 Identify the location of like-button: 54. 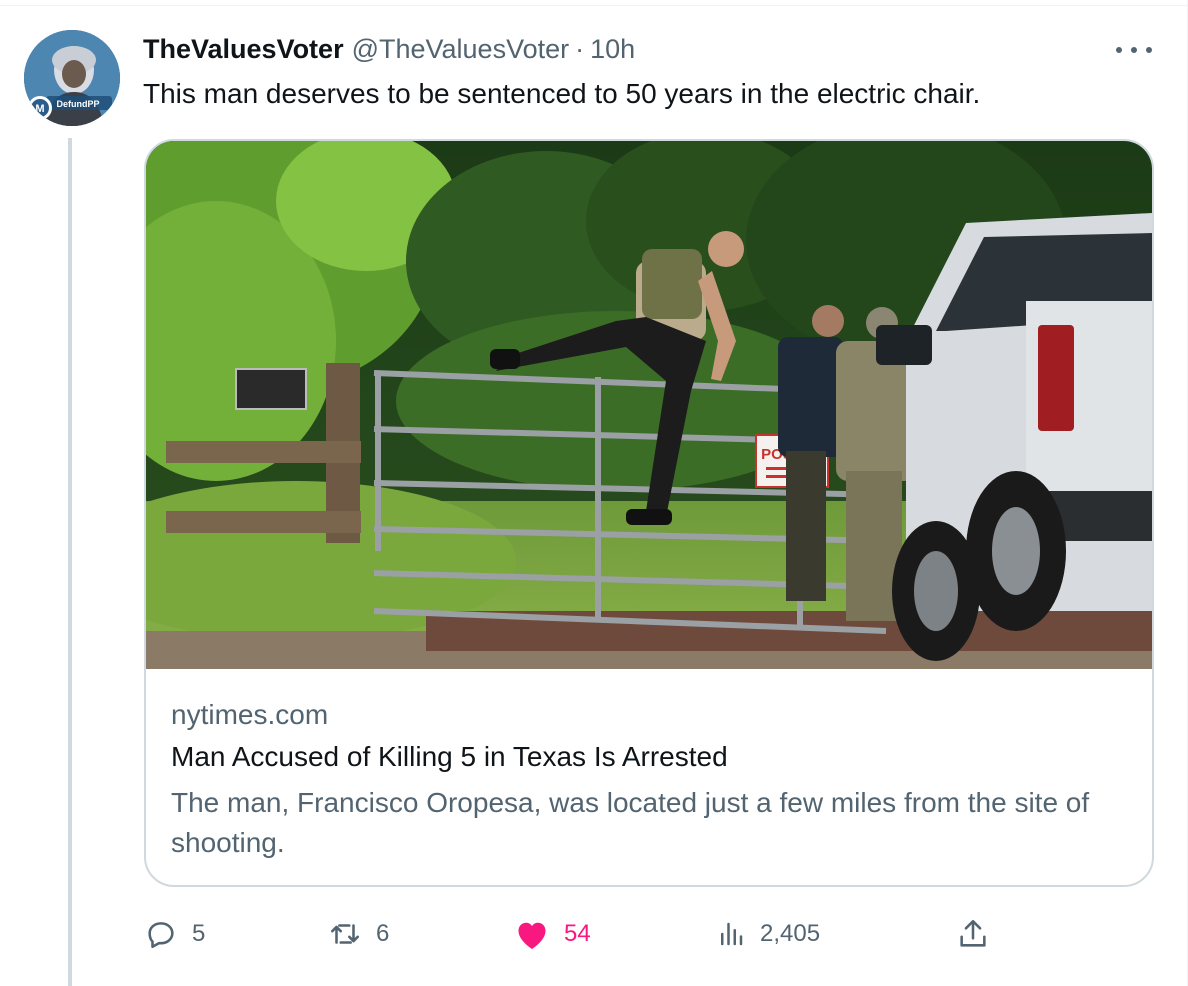
(552, 934).